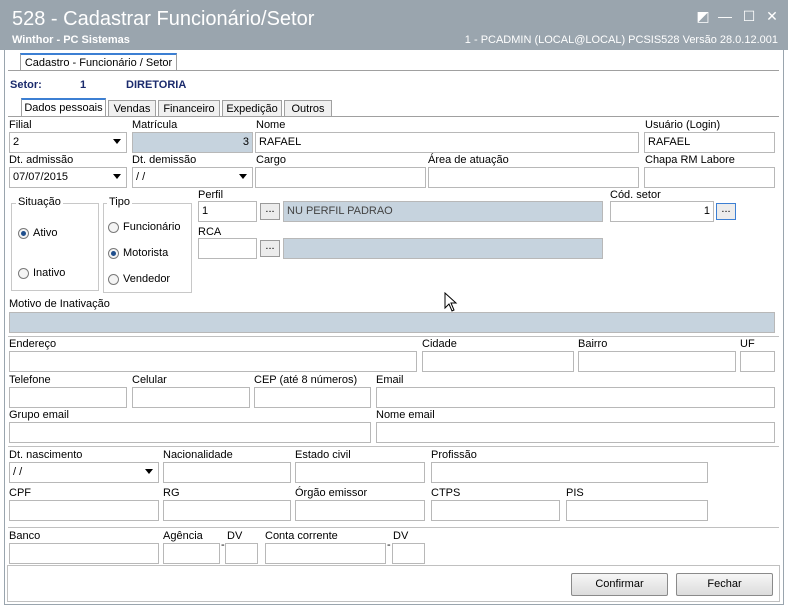 The width and height of the screenshot is (788, 610). What do you see at coordinates (662, 211) in the screenshot?
I see `cod-setor-field: 1` at bounding box center [662, 211].